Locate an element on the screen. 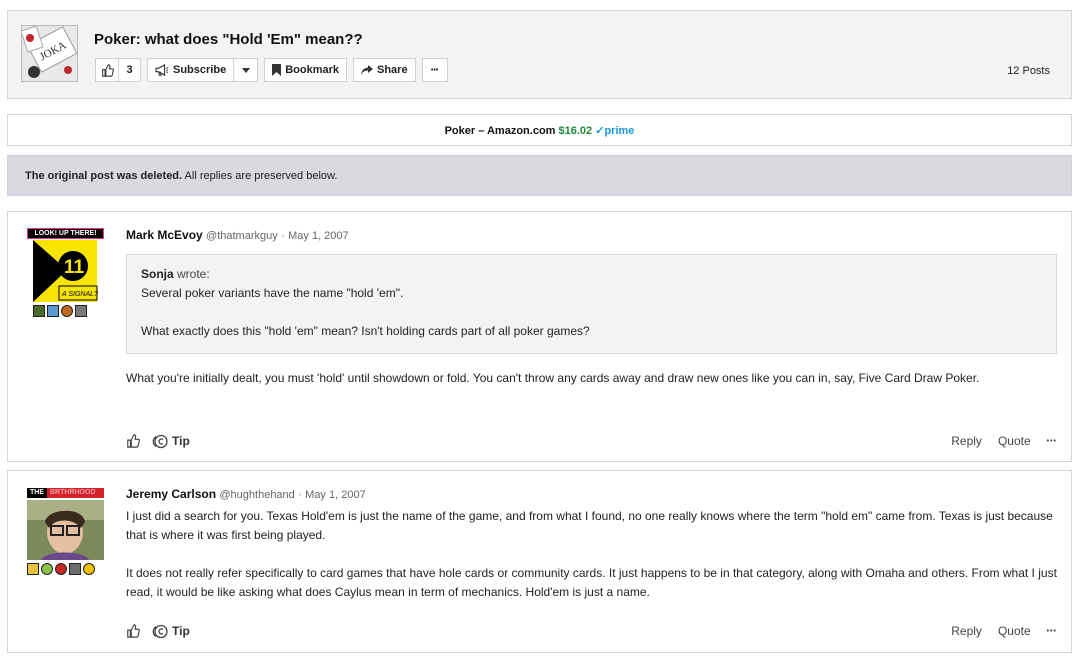 This screenshot has height=658, width=1080. author-name: Jeremy Carlson is located at coordinates (171, 494).